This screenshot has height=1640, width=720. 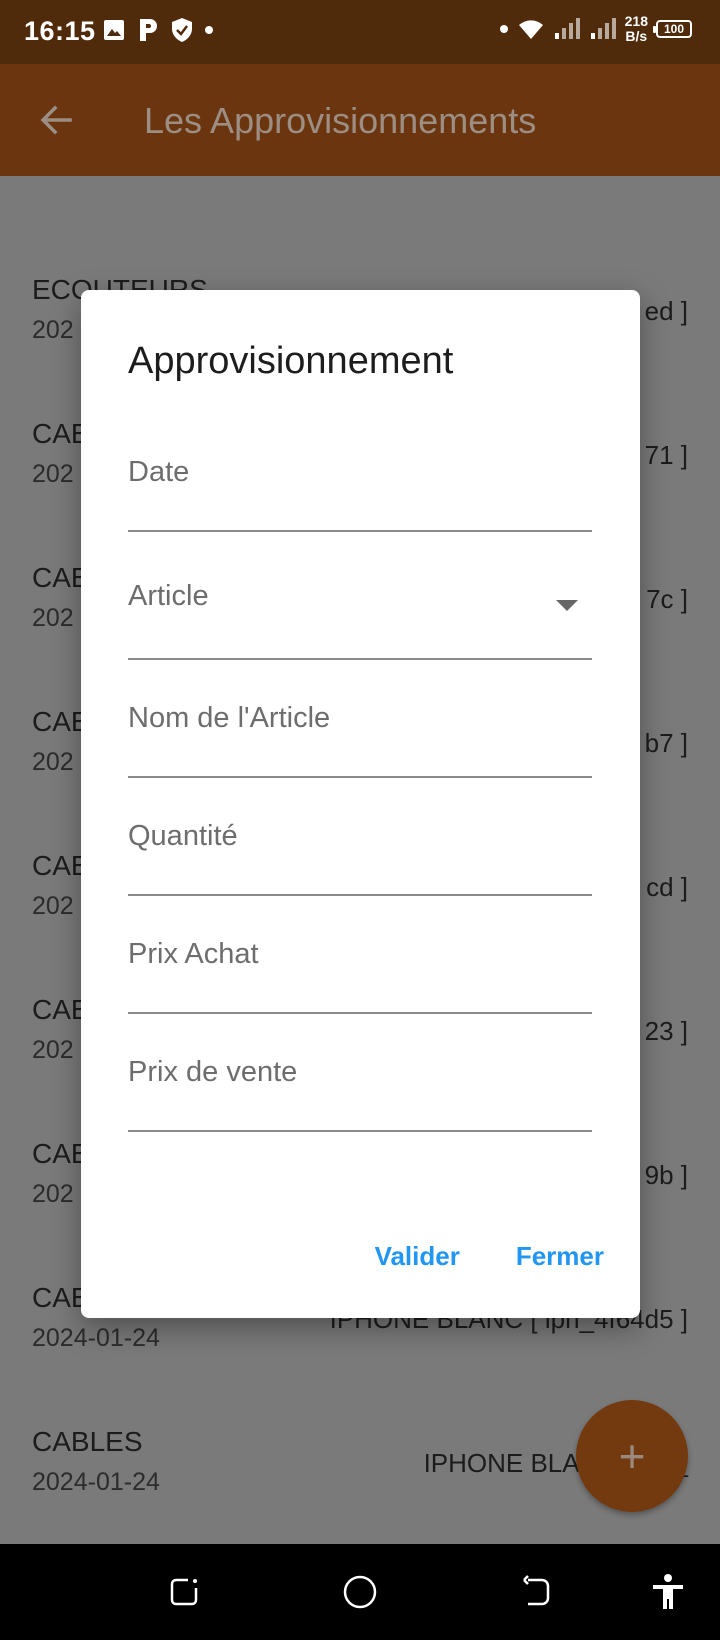 What do you see at coordinates (666, 1175) in the screenshot?
I see `item-article: 9b ]` at bounding box center [666, 1175].